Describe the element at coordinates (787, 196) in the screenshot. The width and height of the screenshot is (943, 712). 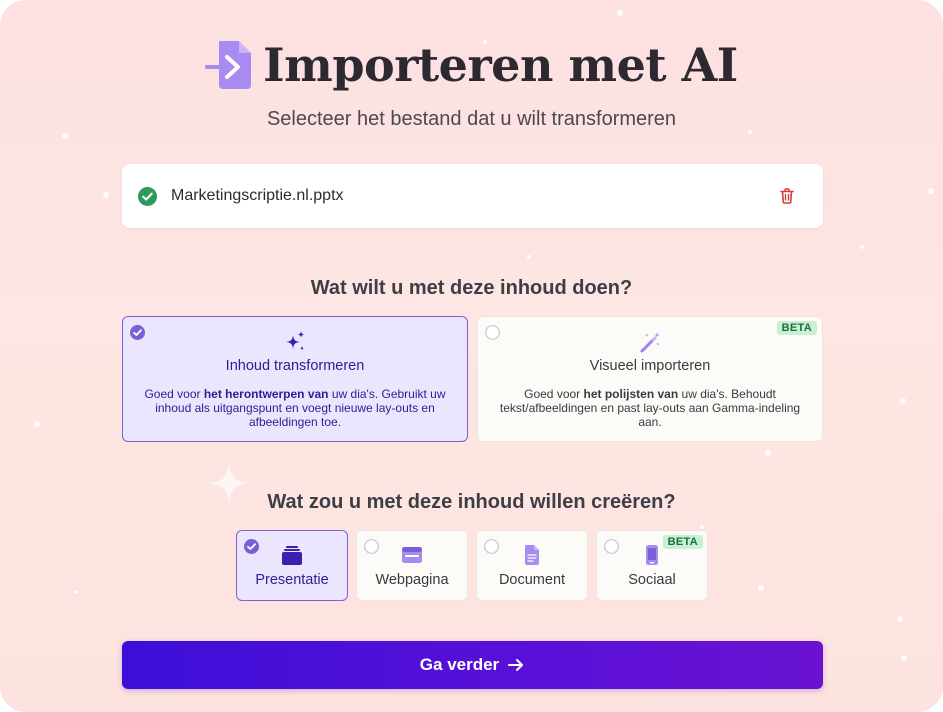
I see `delete-file-icon` at that location.